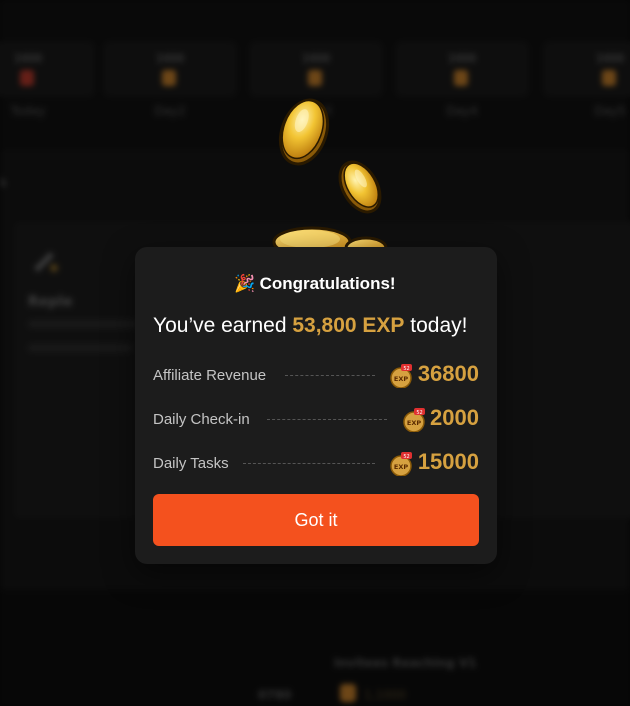 This screenshot has width=630, height=706. Describe the element at coordinates (316, 520) in the screenshot. I see `got-it-button: Got it` at that location.